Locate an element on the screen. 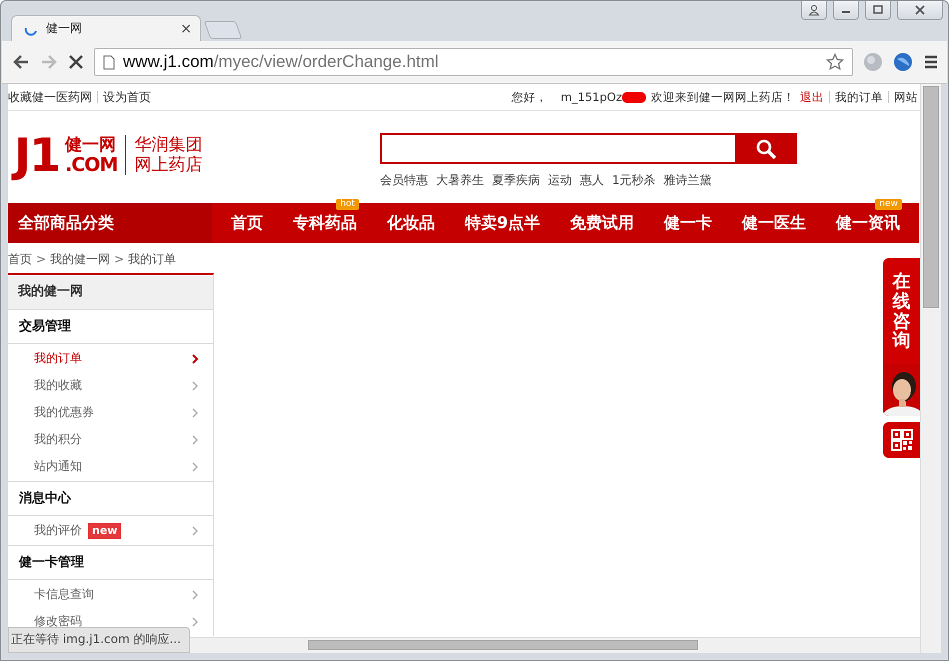 The width and height of the screenshot is (949, 661). search-icon is located at coordinates (766, 149).